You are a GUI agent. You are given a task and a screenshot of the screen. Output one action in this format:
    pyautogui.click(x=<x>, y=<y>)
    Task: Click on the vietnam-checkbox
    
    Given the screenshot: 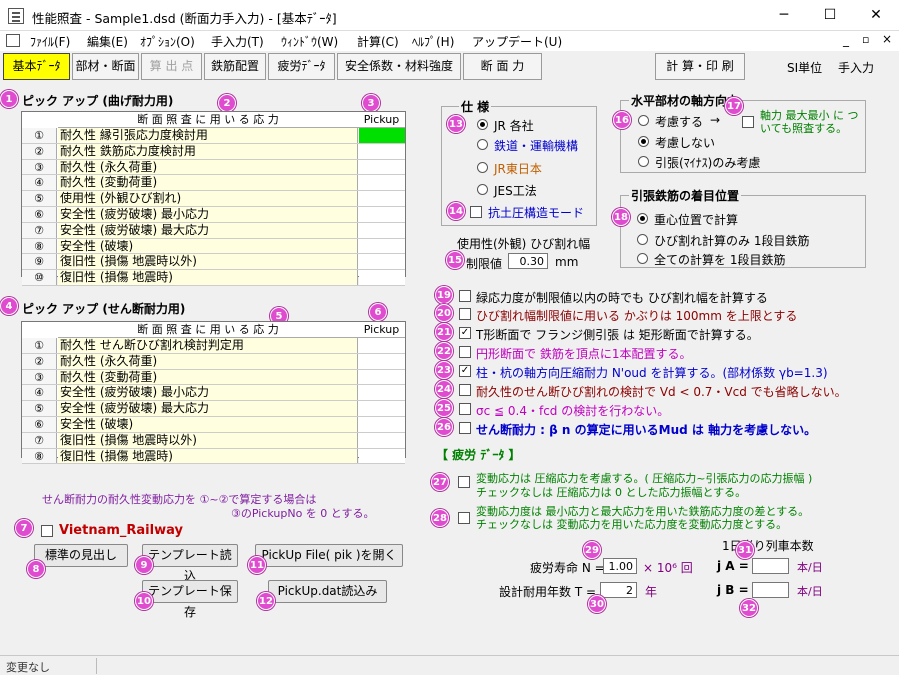 What is the action you would take?
    pyautogui.click(x=47, y=531)
    